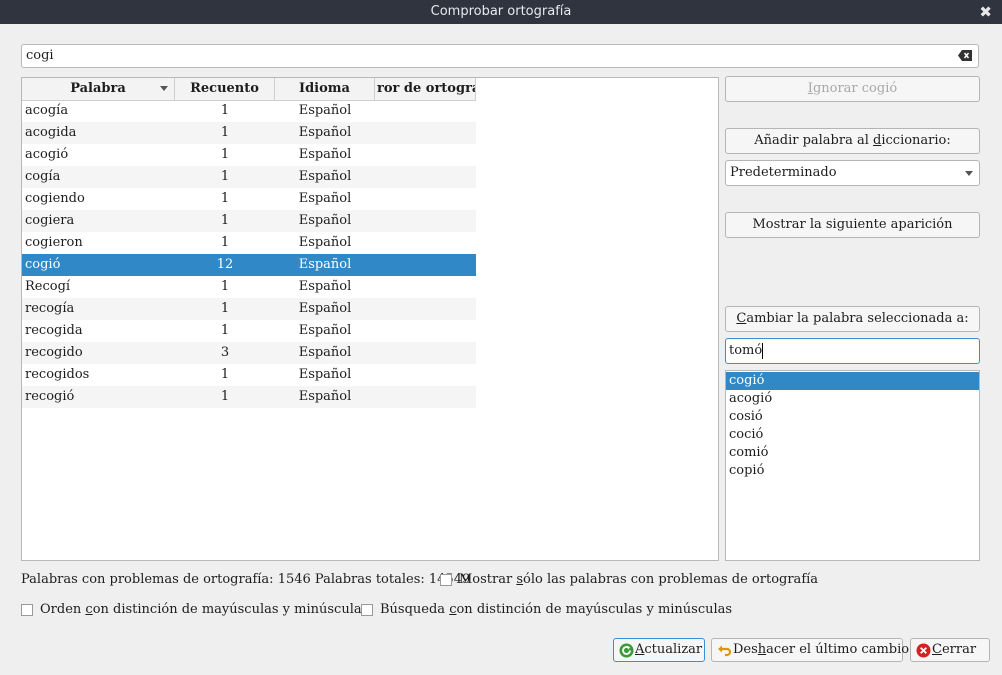  What do you see at coordinates (249, 155) in the screenshot?
I see `table-row: acogió 1 Español` at bounding box center [249, 155].